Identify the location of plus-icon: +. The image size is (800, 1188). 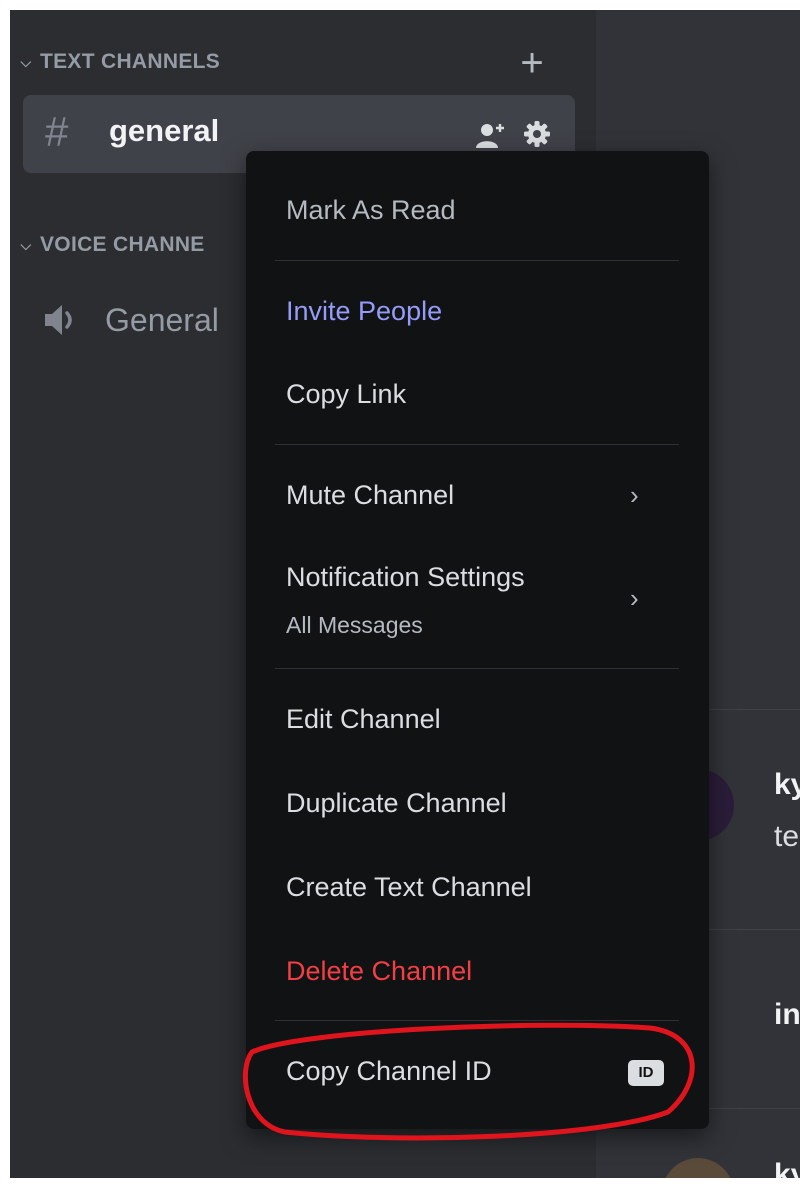
(532, 63).